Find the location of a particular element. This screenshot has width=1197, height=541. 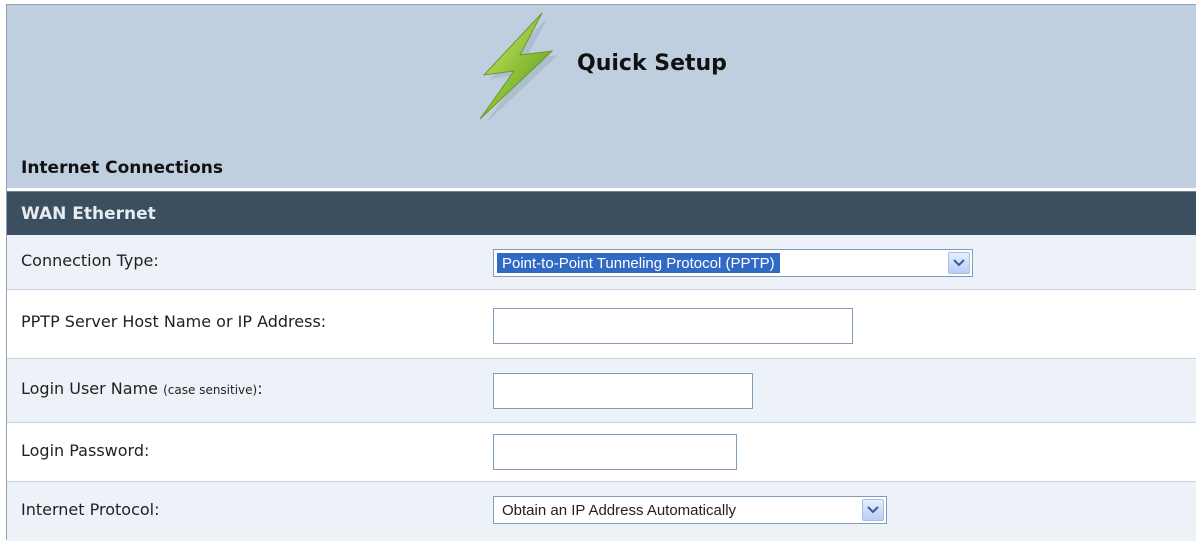

pptp-server-row: PPTP Server Host Name or IP Address: is located at coordinates (601, 324).